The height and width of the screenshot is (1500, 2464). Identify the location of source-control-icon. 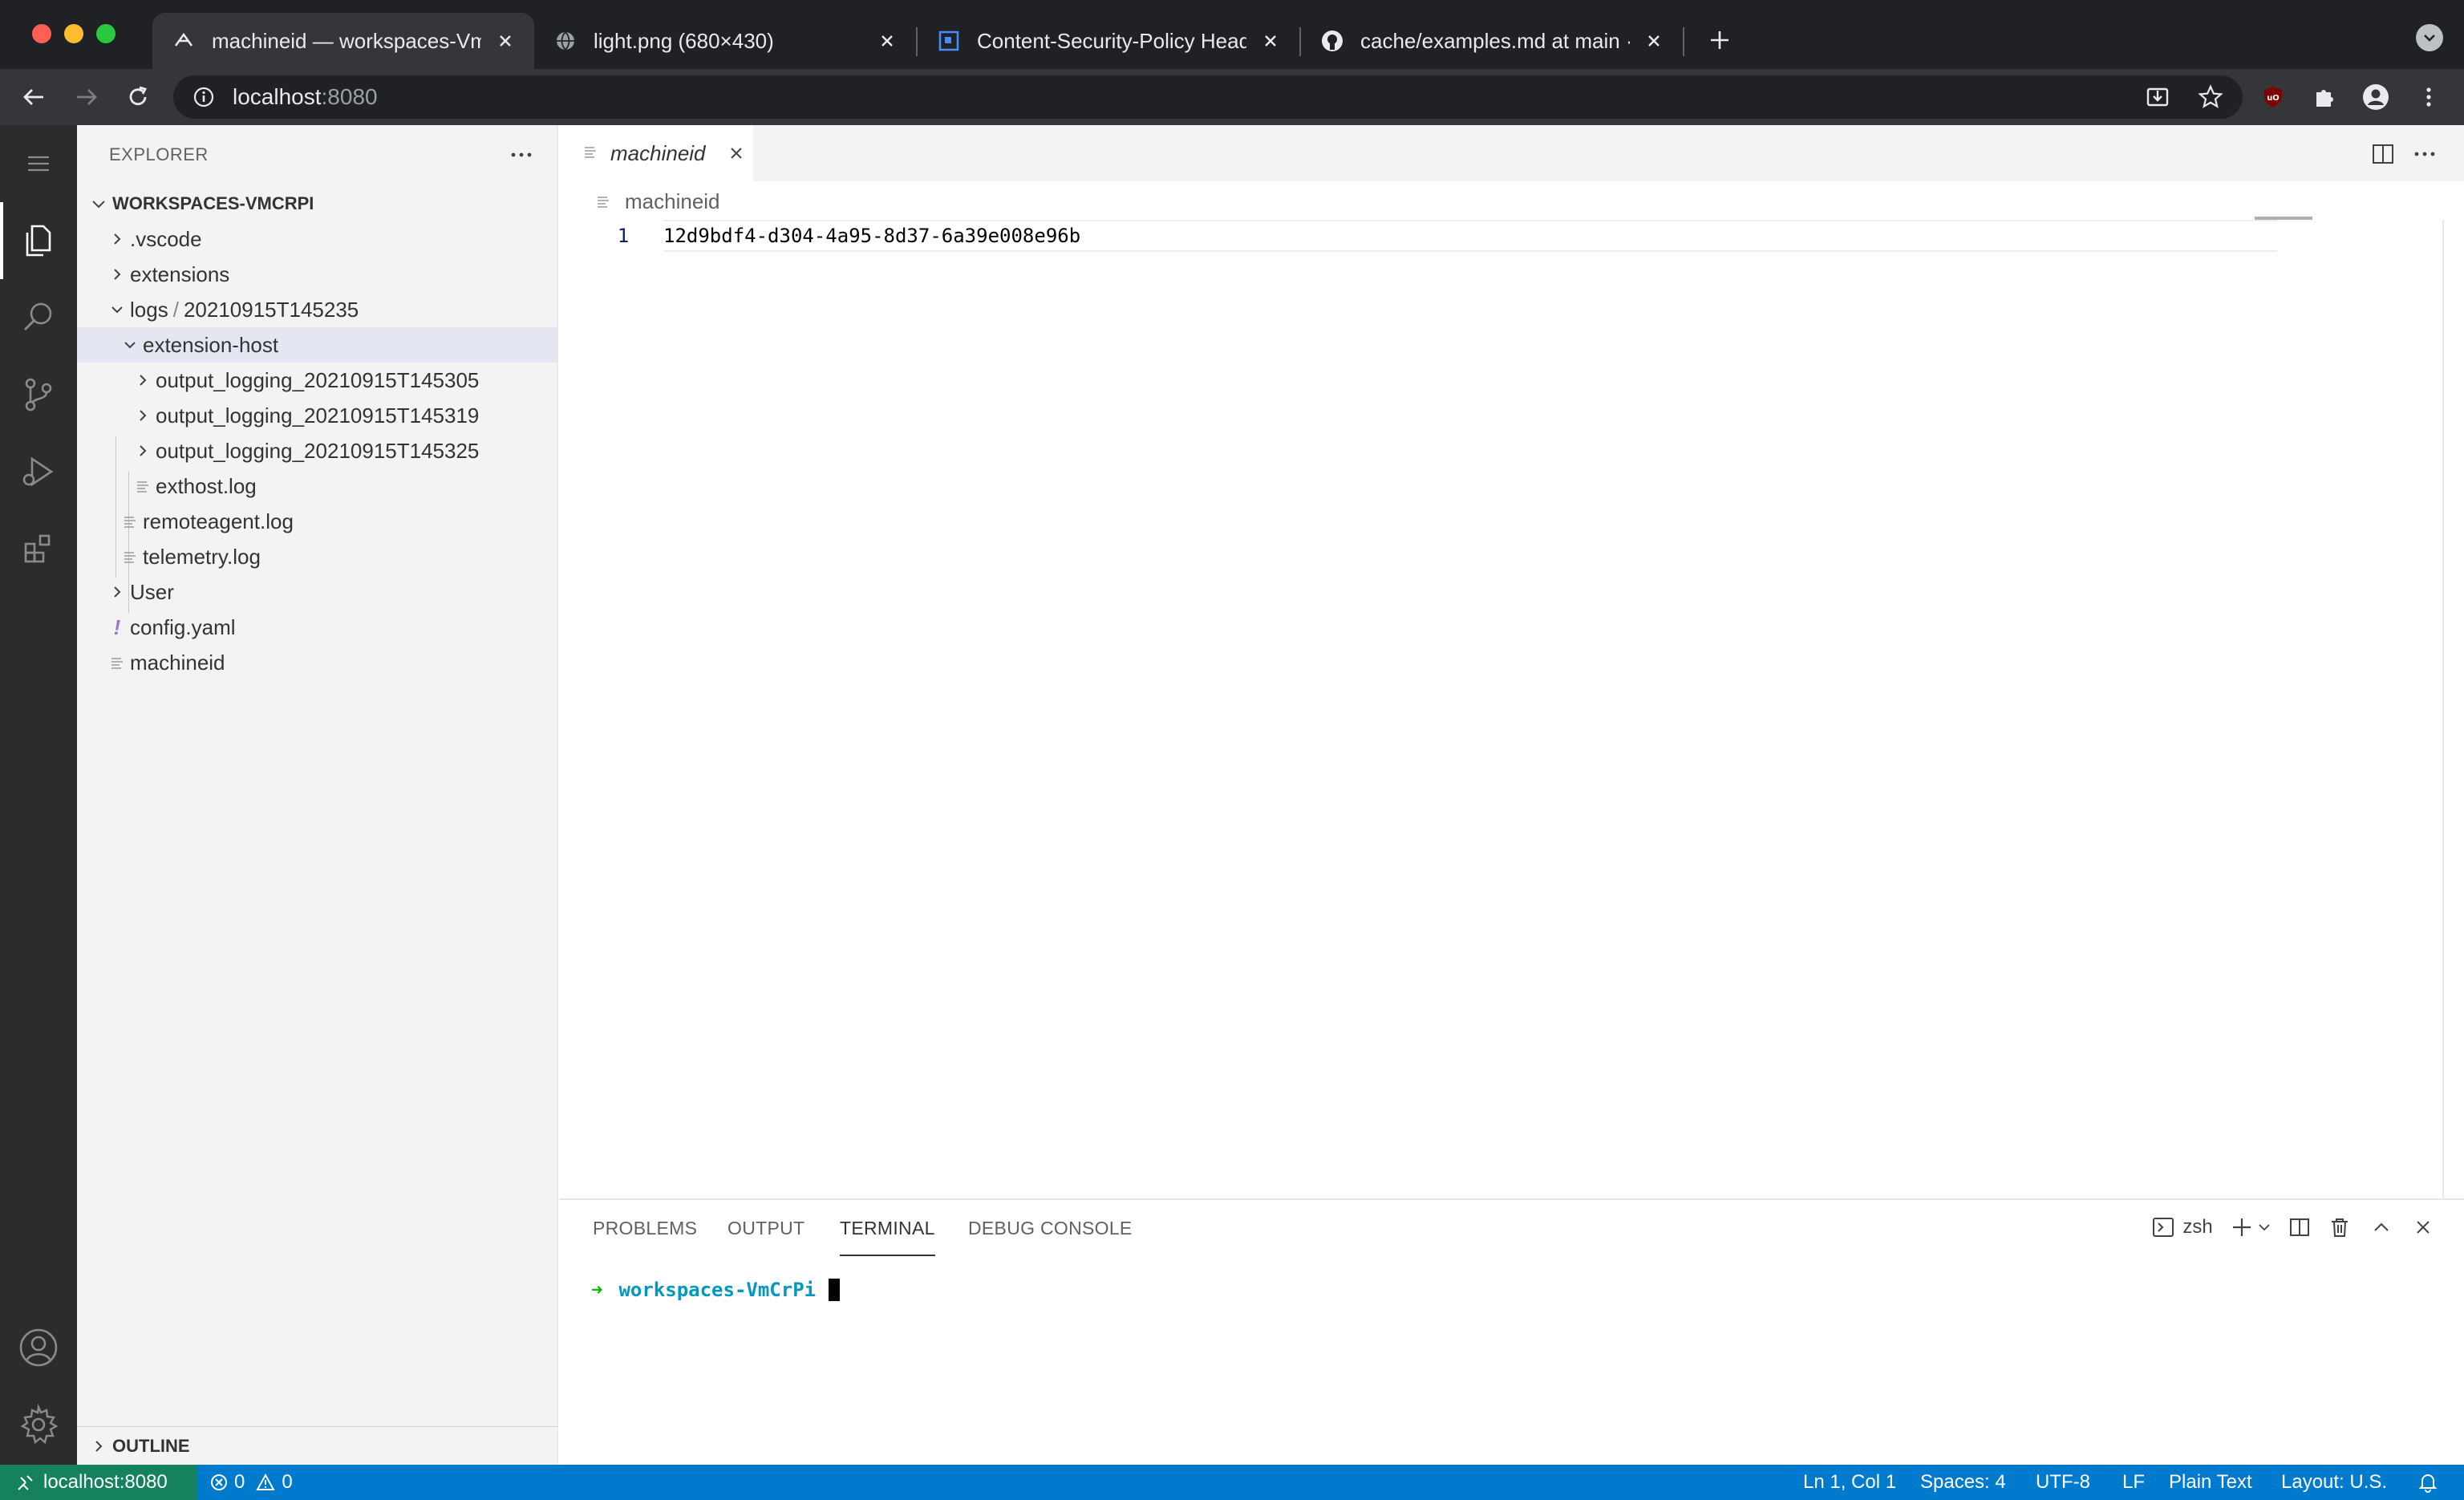
(38, 394).